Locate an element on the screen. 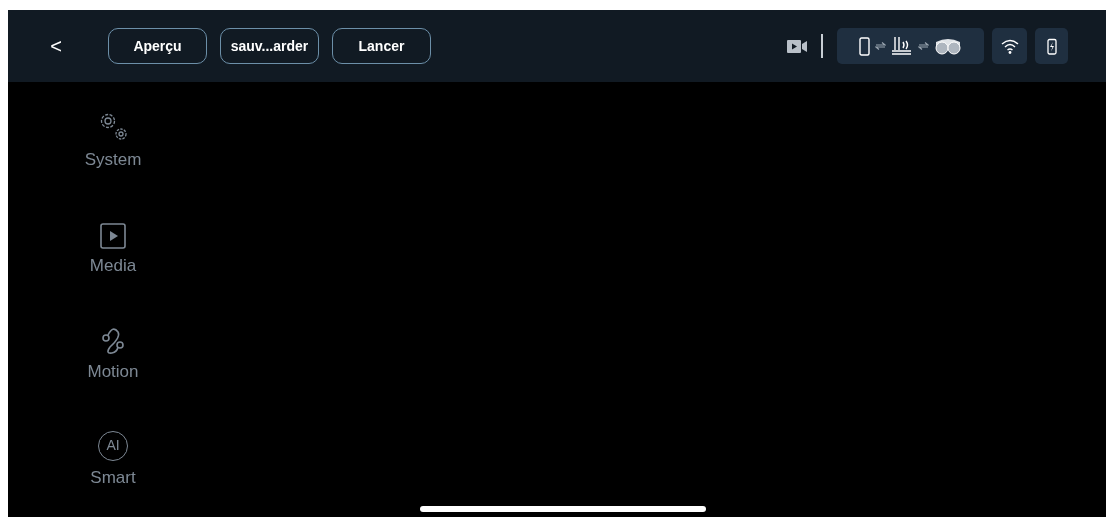 The width and height of the screenshot is (1114, 517). sidebar-item: AI Smart is located at coordinates (113, 449).